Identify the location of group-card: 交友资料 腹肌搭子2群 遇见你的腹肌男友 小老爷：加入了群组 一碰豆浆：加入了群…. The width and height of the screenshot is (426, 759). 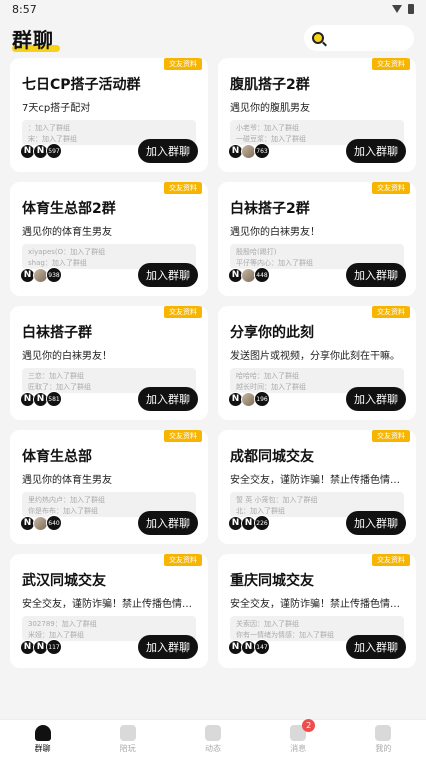
(317, 115).